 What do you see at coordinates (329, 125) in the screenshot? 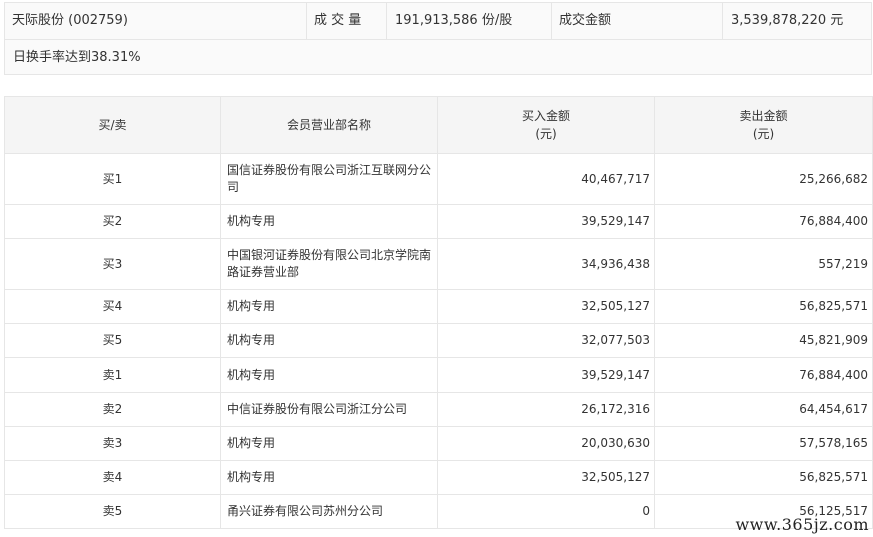
I see `header-branch: 会员营业部名称` at bounding box center [329, 125].